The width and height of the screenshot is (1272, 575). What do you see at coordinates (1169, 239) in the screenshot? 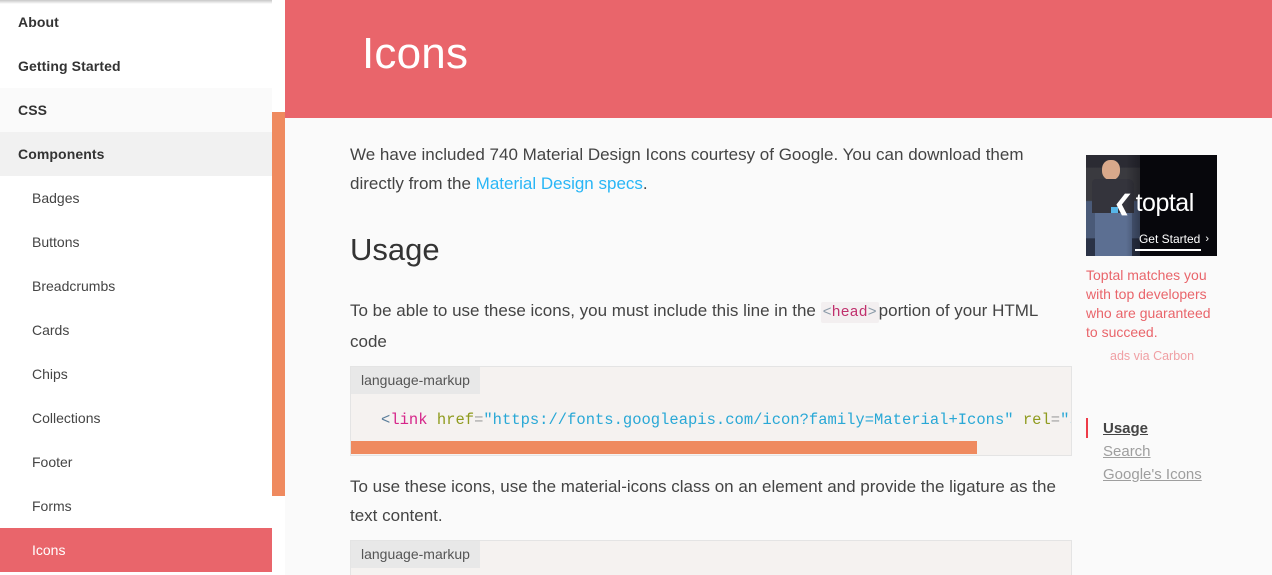
I see `ad-cta-label: Get Started` at bounding box center [1169, 239].